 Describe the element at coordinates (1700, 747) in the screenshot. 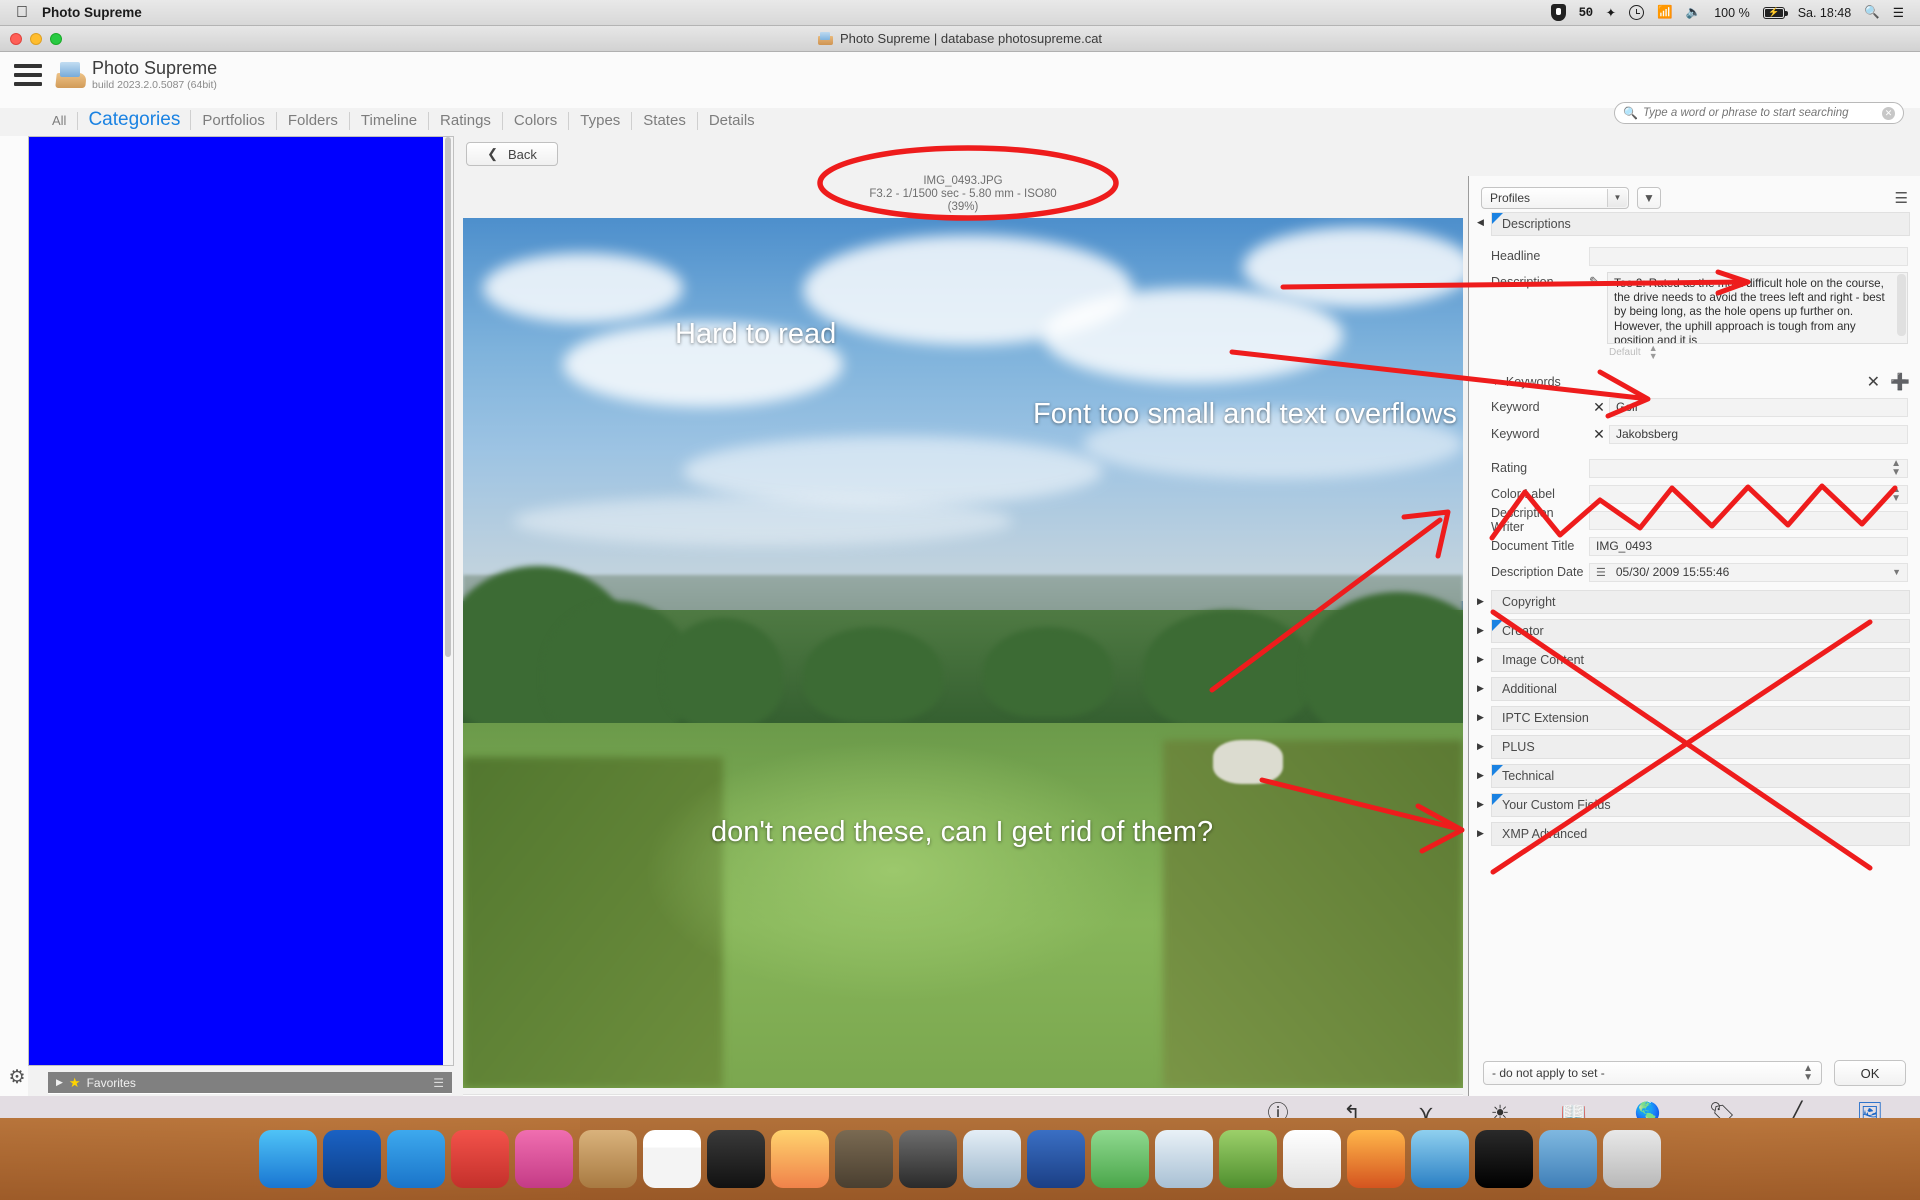

I see `section-header-plus: PLUS` at that location.